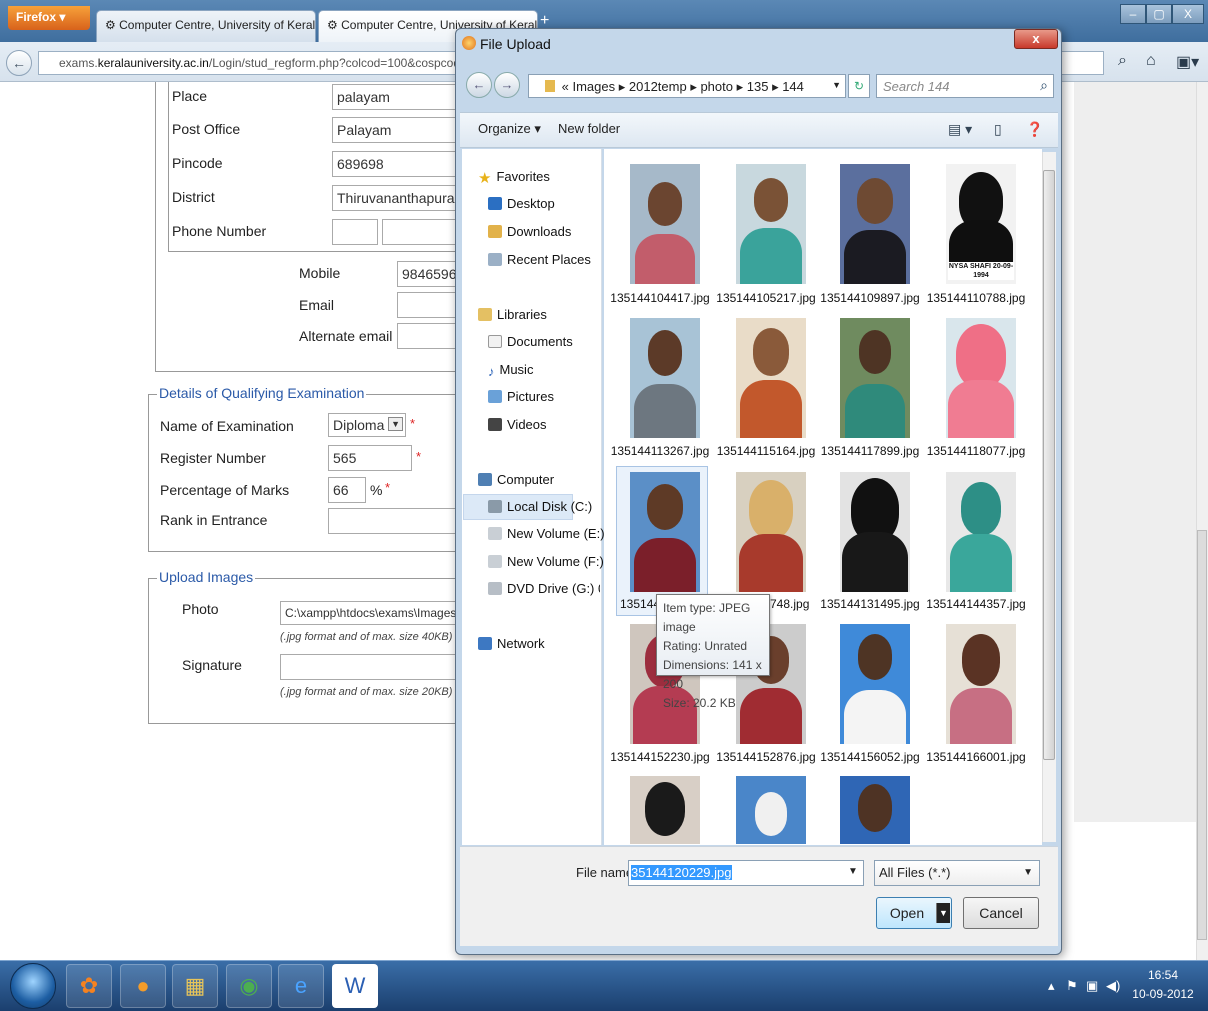  Describe the element at coordinates (960, 129) in the screenshot. I see `view-options-icon: ▤ ▾` at that location.